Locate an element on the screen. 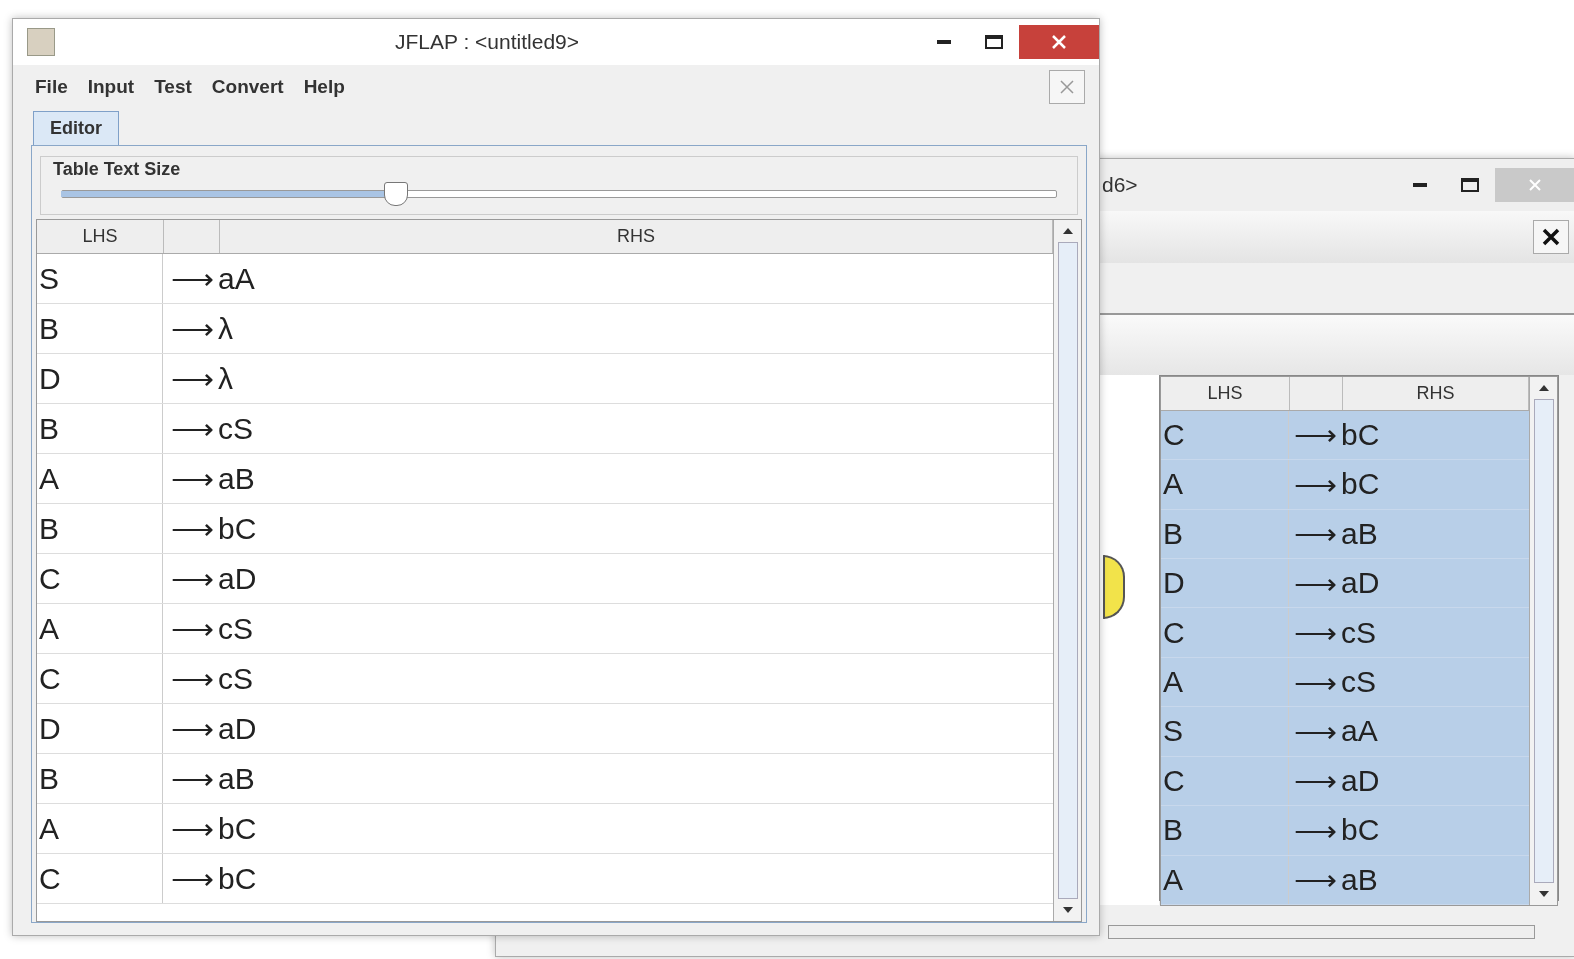 This screenshot has width=1574, height=959. horizontal-scrollbar is located at coordinates (1321, 932).